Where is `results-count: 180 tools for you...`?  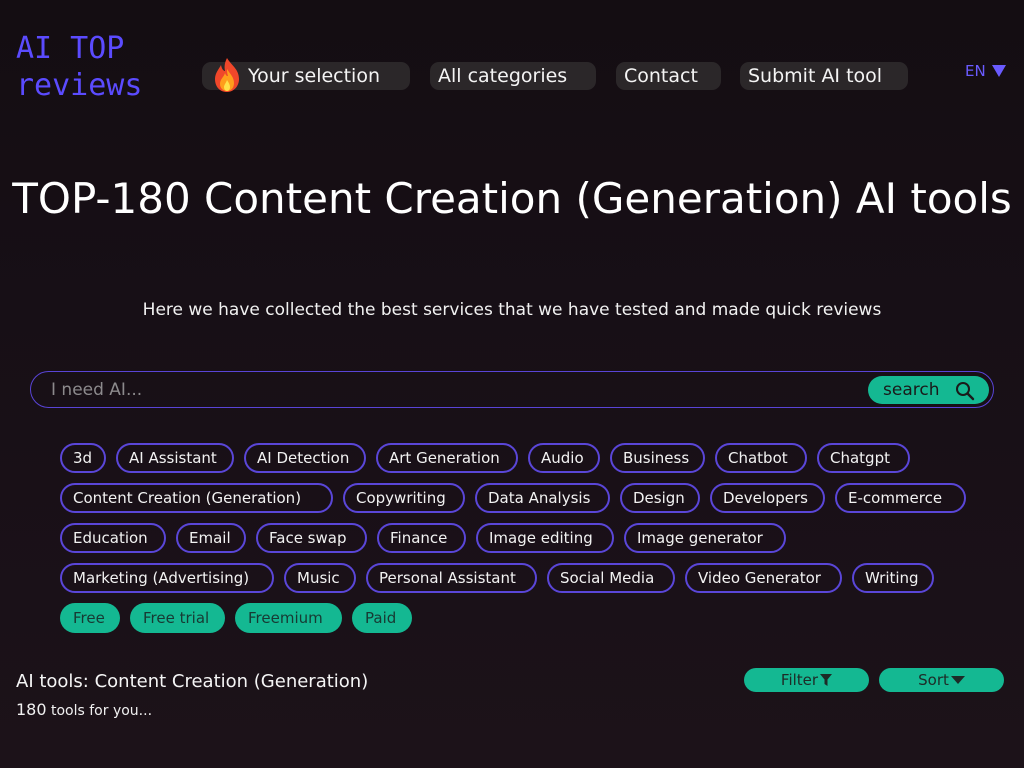 results-count: 180 tools for you... is located at coordinates (84, 710).